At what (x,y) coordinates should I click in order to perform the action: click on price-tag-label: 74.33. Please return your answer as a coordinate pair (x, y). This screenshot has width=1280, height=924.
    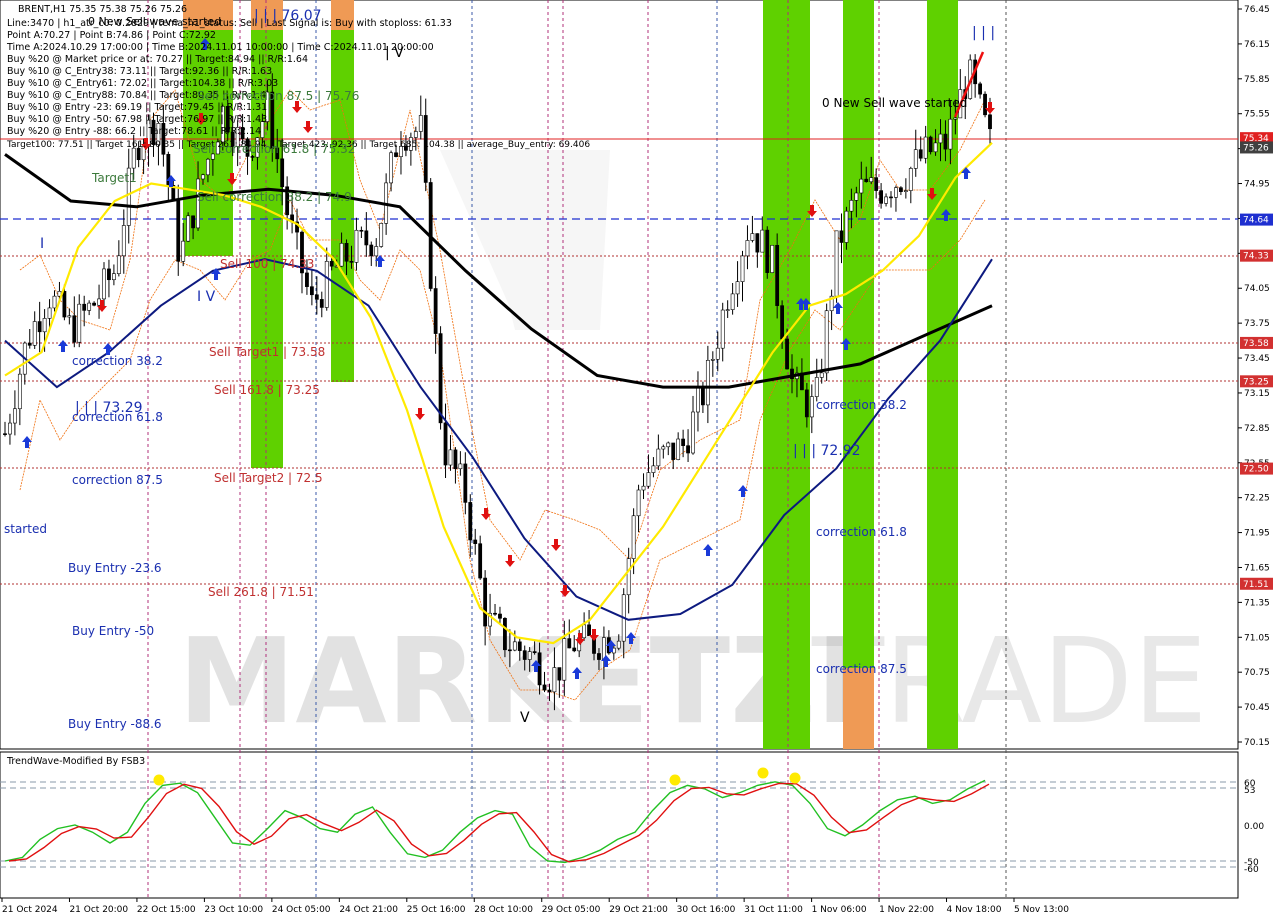
    Looking at the image, I should click on (1256, 257).